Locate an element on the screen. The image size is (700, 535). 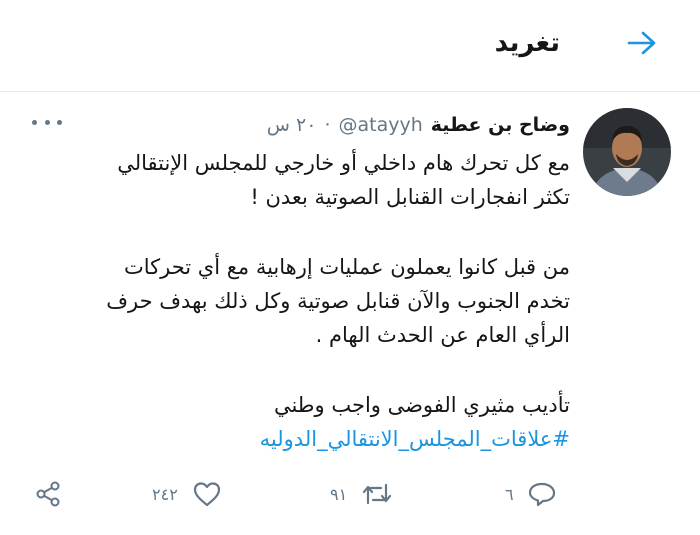
reply-button: ٦ is located at coordinates (530, 494).